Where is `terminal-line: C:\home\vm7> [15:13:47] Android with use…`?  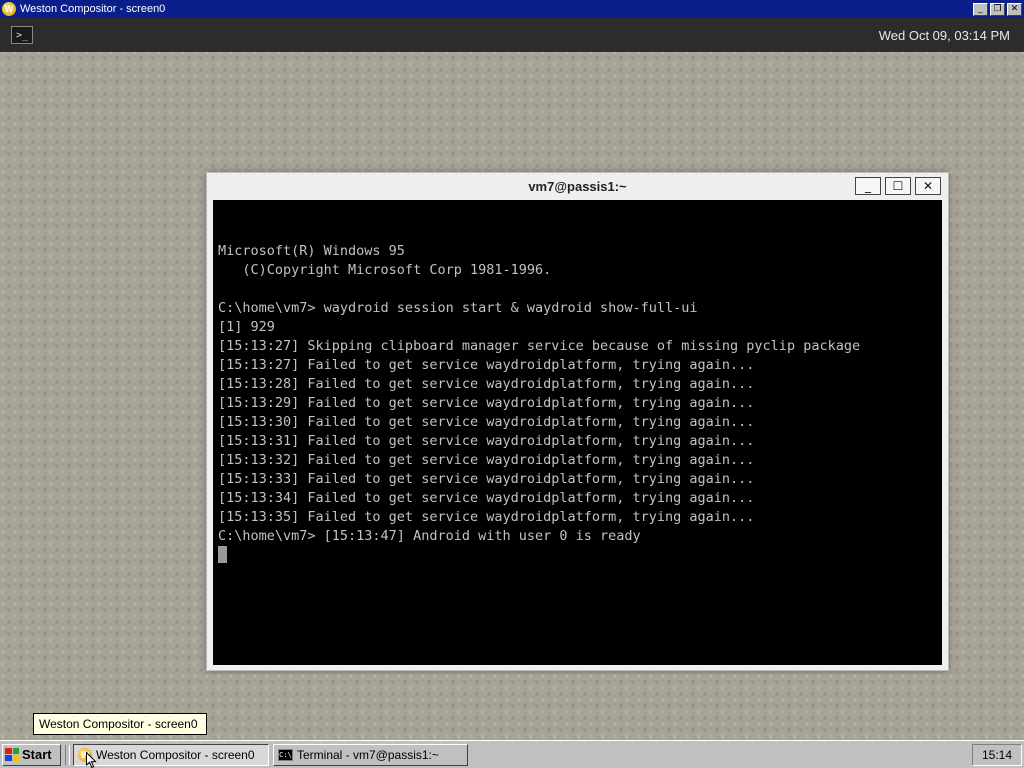
terminal-line: C:\home\vm7> [15:13:47] Android with use… is located at coordinates (429, 536).